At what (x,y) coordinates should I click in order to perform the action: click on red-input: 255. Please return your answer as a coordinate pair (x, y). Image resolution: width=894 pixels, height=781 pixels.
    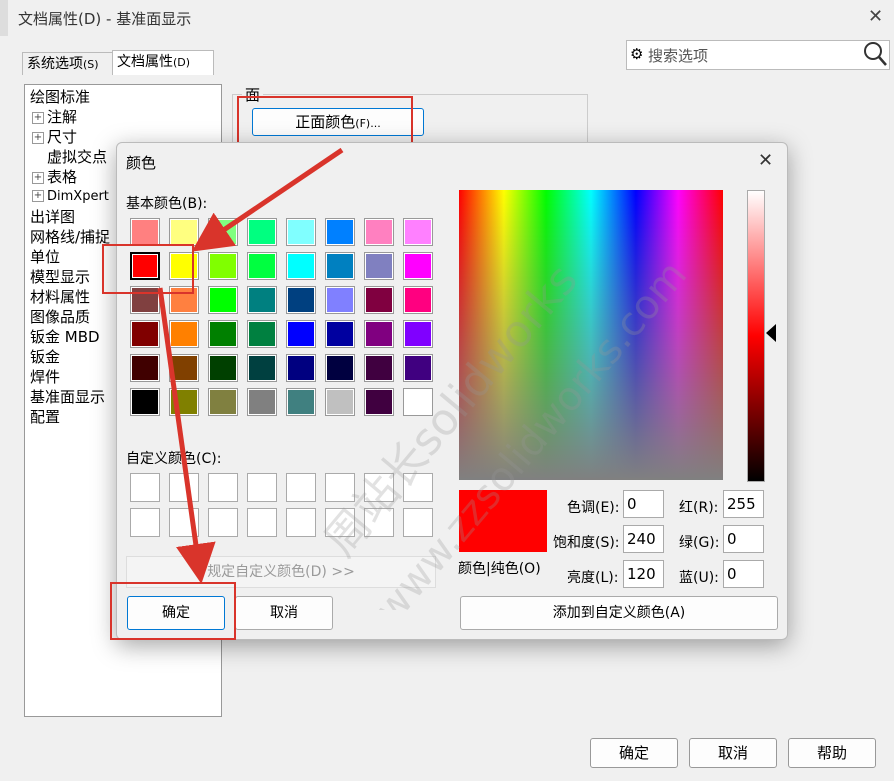
    Looking at the image, I should click on (743, 504).